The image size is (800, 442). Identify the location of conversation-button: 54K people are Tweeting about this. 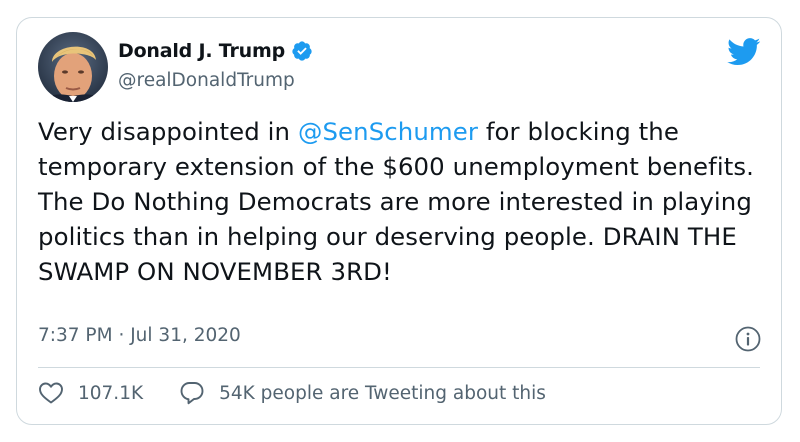
(362, 393).